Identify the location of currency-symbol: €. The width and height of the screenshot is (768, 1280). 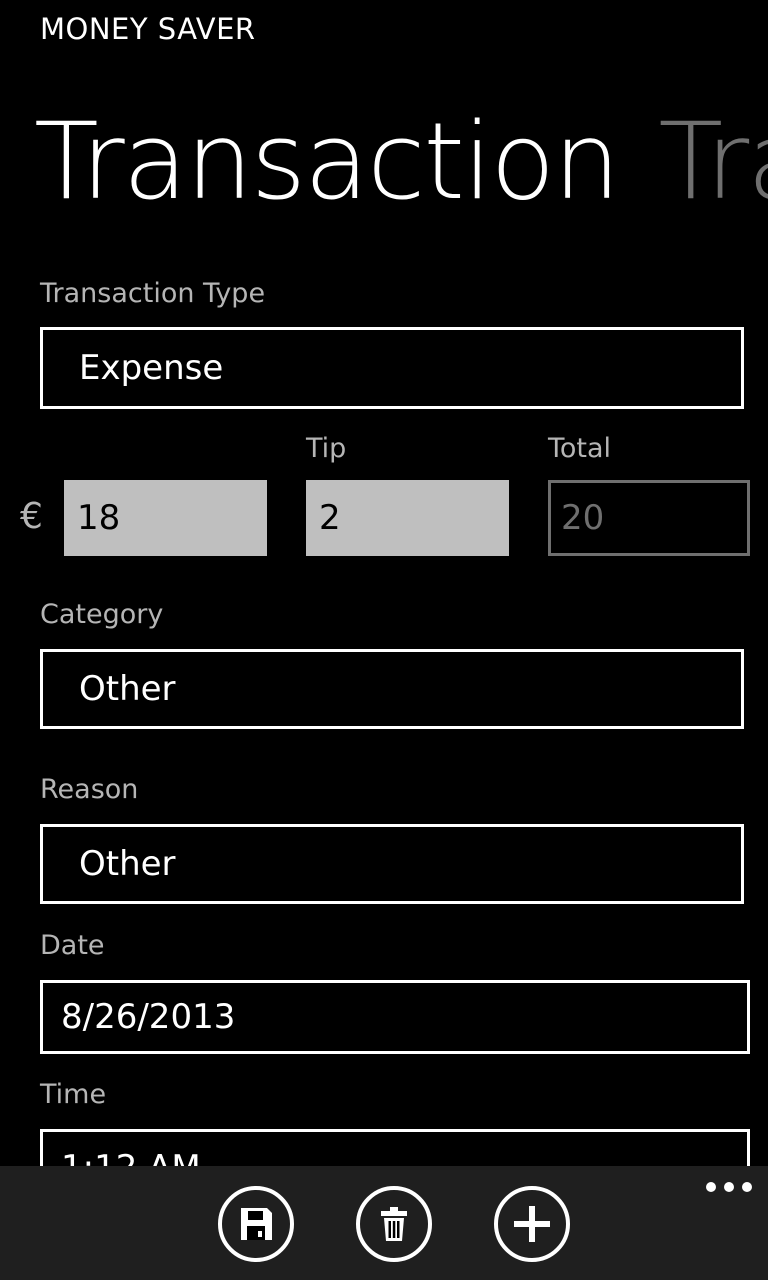
(31, 516).